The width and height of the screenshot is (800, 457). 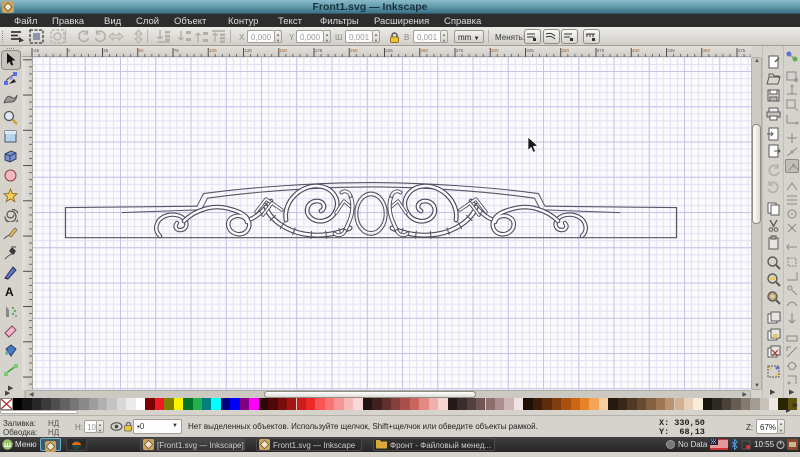 What do you see at coordinates (636, 50) in the screenshot?
I see `svg-text: 400` at bounding box center [636, 50].